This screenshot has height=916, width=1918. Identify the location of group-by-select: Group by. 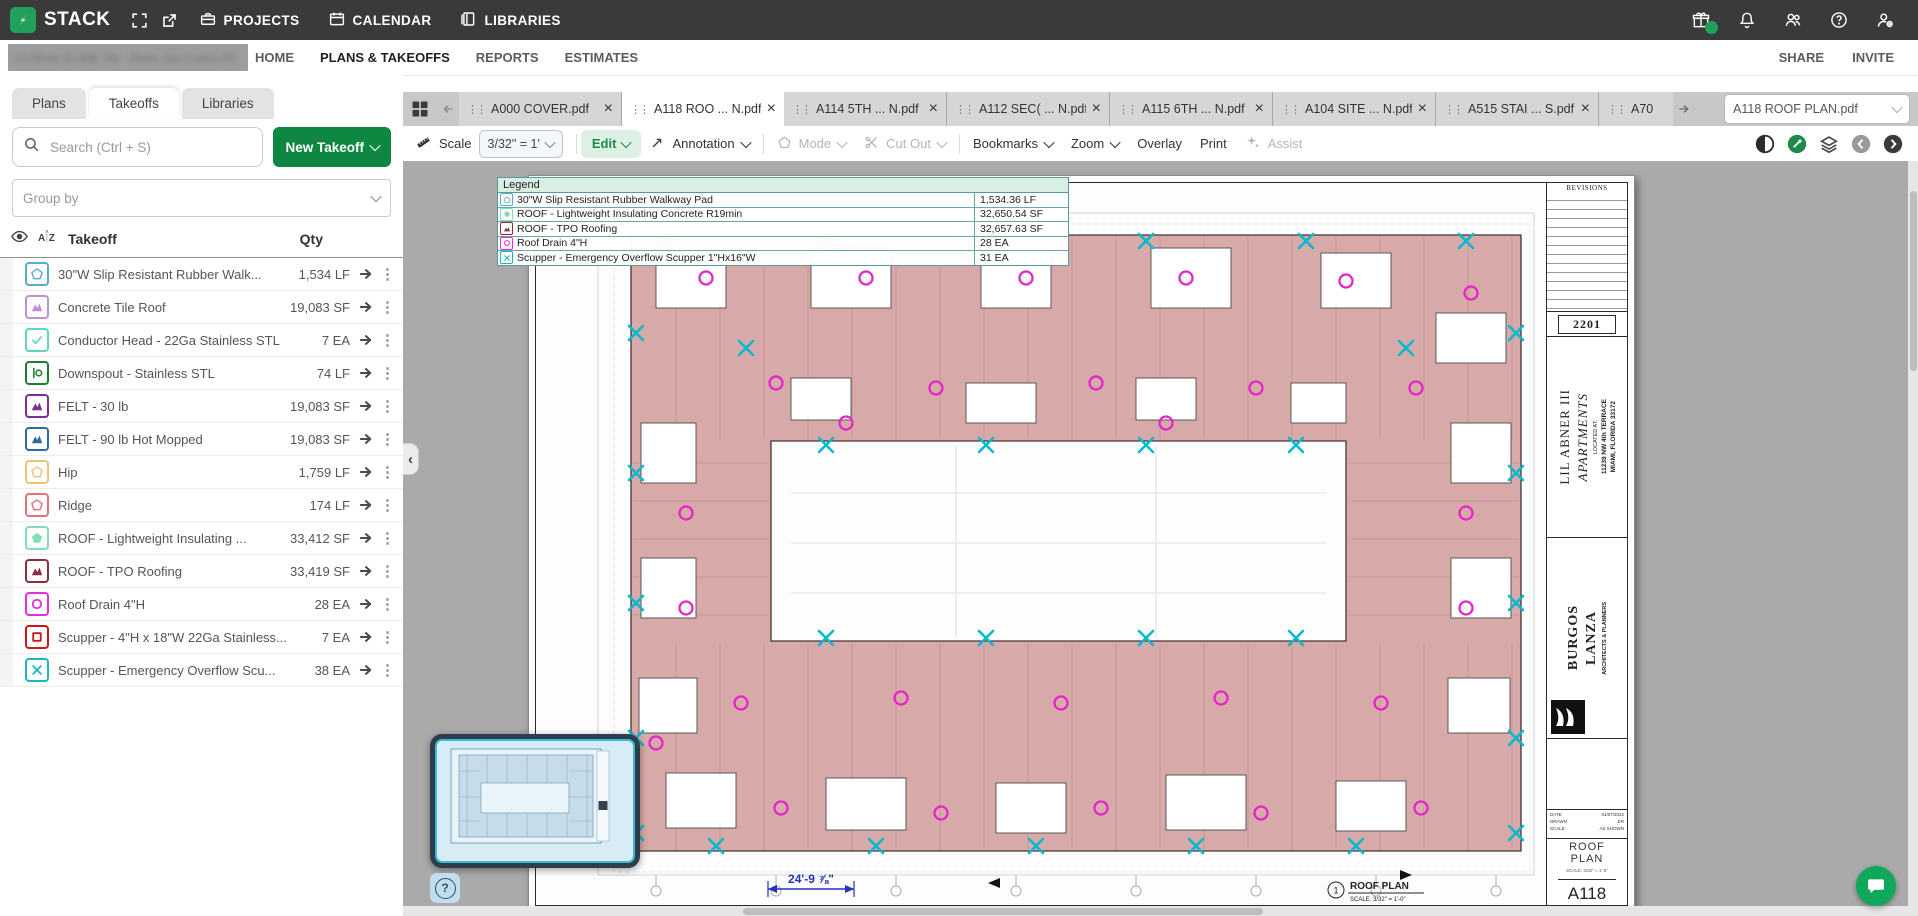
(201, 198).